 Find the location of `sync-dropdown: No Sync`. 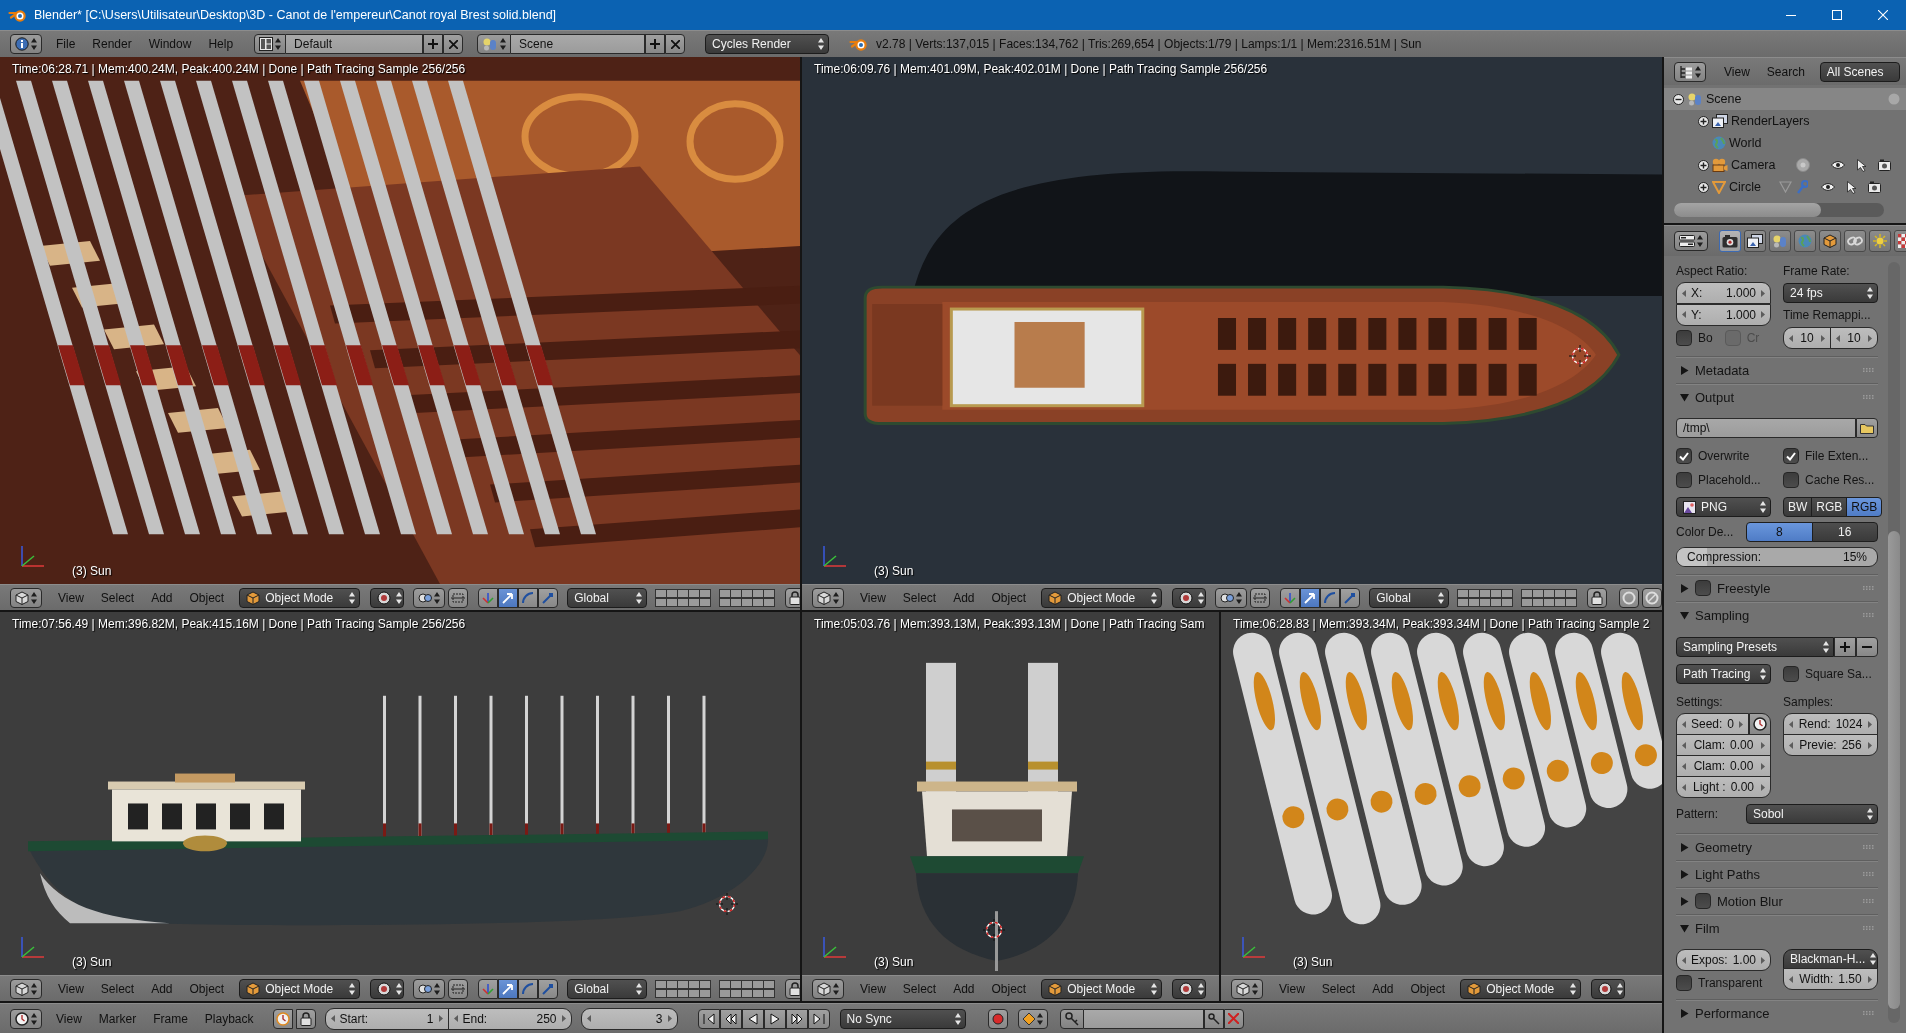

sync-dropdown: No Sync is located at coordinates (902, 1018).